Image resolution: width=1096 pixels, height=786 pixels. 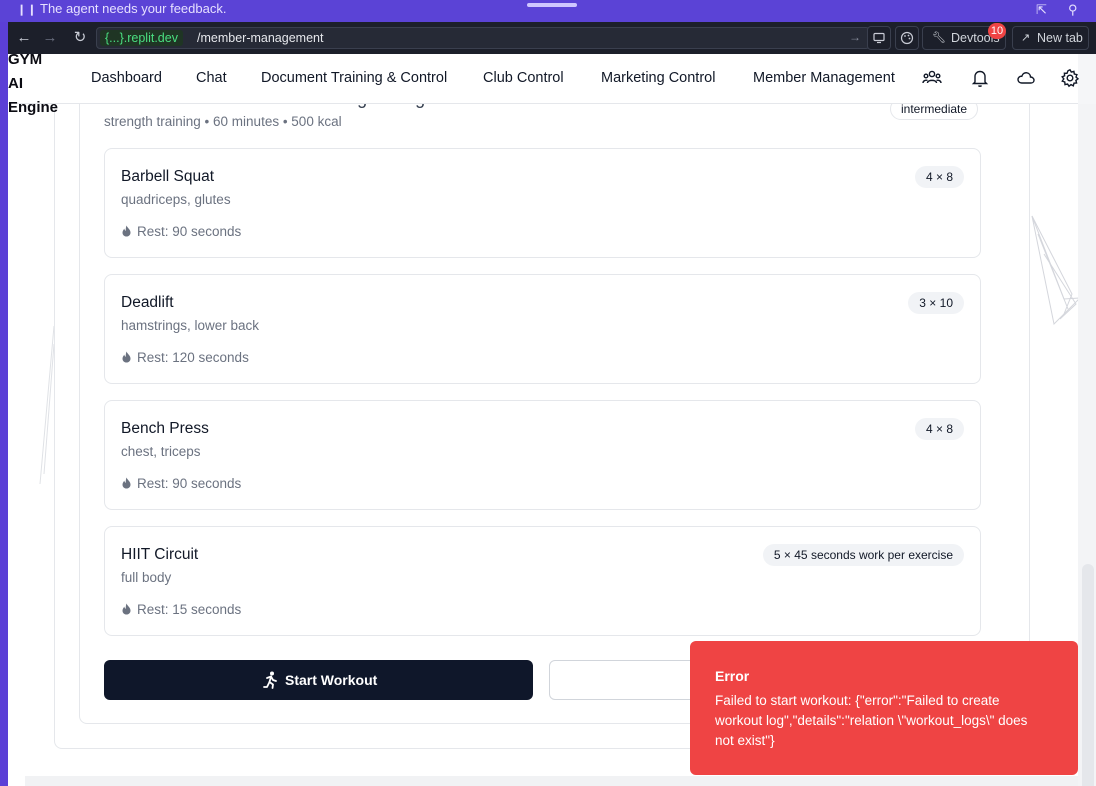 I want to click on agent-feedback-bar: ❙❙ The agent needs your feedback. ⇱ ⚲, so click(x=548, y=11).